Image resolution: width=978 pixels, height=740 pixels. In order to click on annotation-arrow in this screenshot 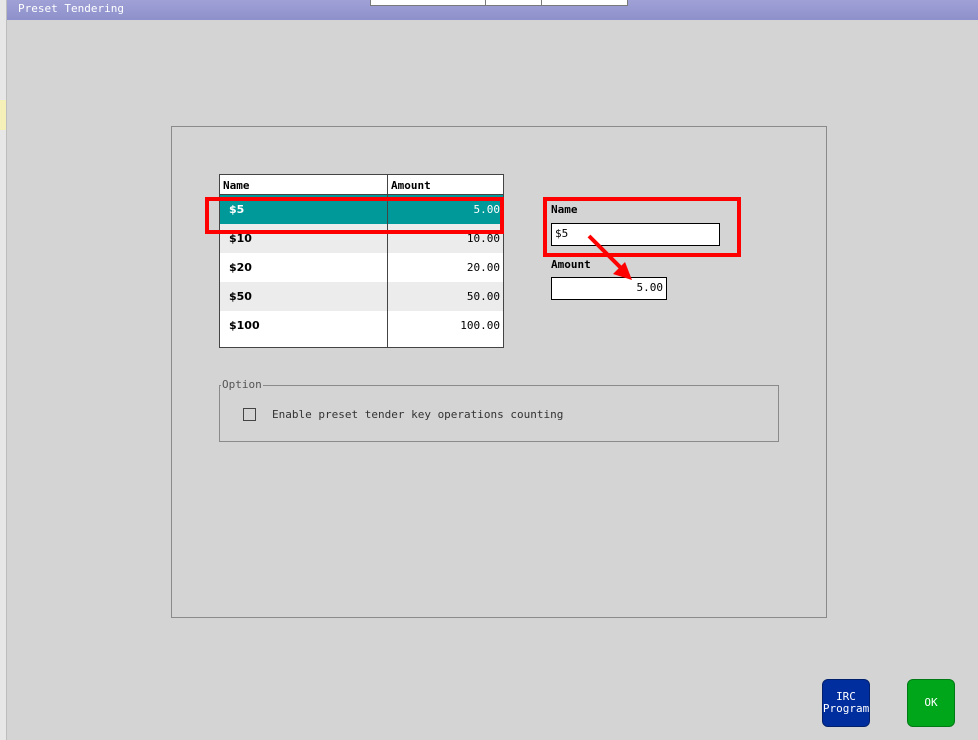, I will do `click(609, 257)`.